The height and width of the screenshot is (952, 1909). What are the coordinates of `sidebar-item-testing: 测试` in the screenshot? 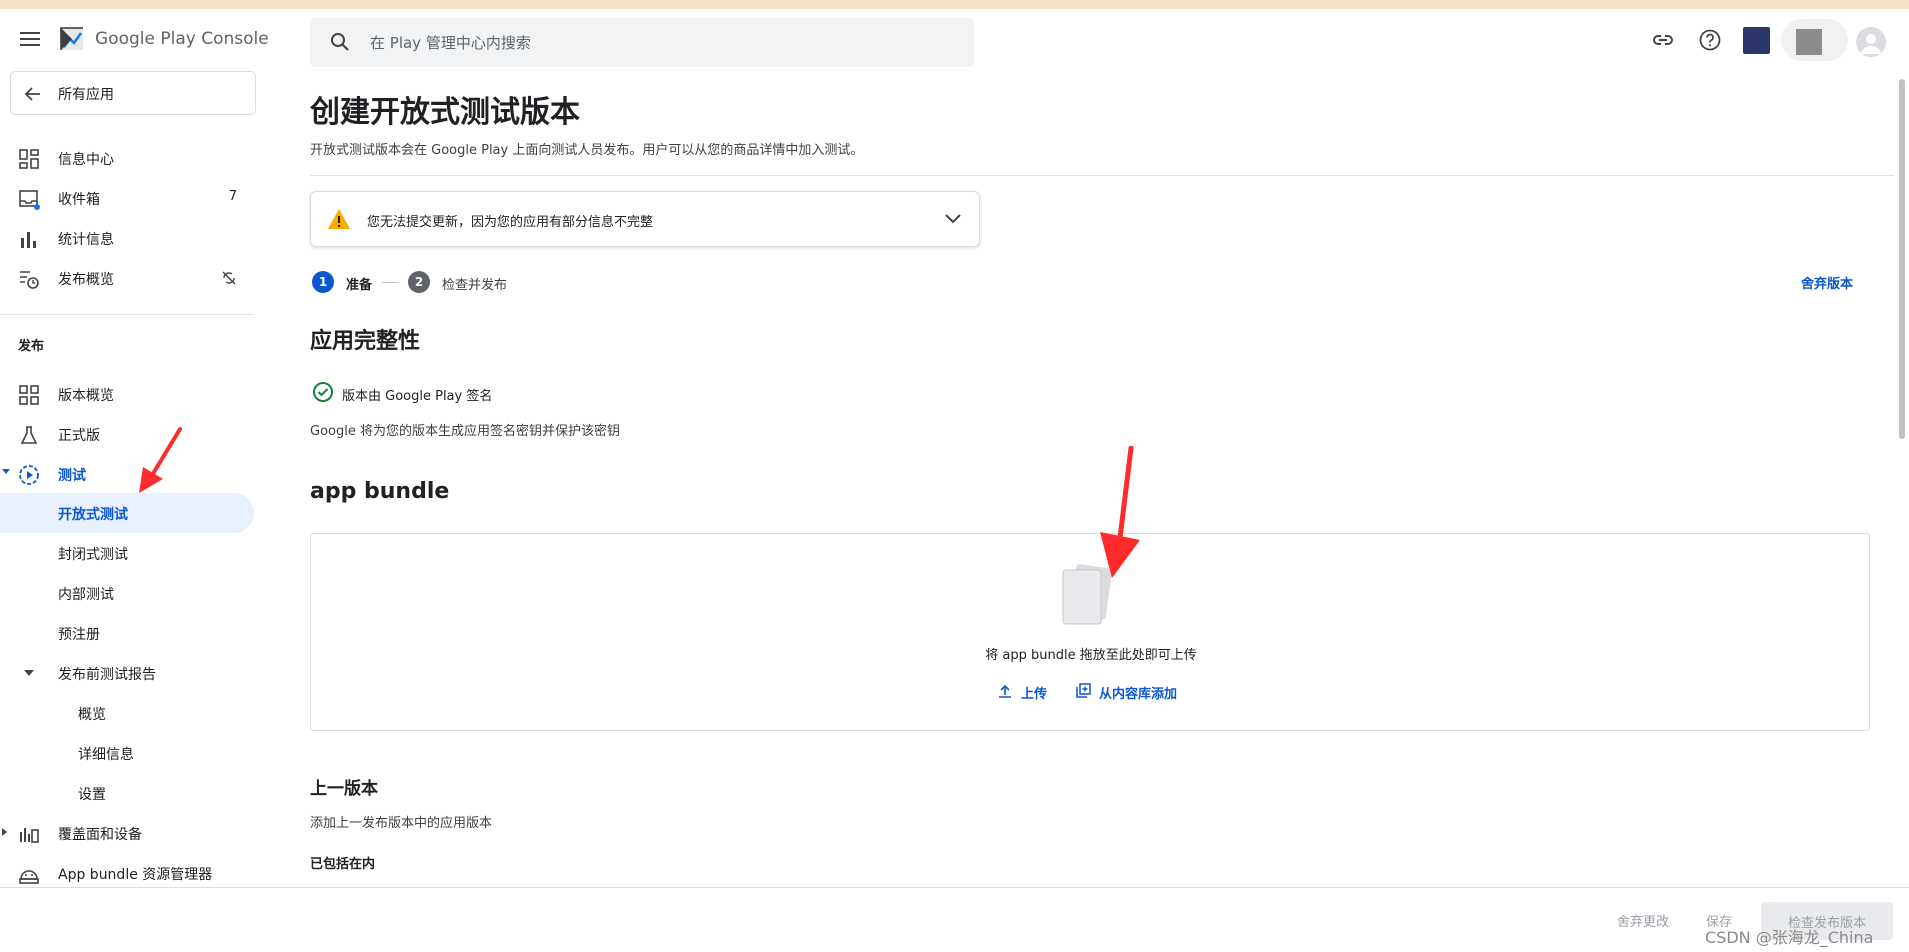 It's located at (127, 474).